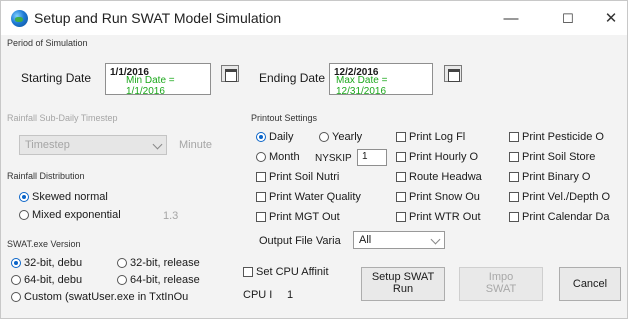 The height and width of the screenshot is (319, 628). Describe the element at coordinates (304, 177) in the screenshot. I see `print-soil-nutrient-label: Print Soil Nutri` at that location.